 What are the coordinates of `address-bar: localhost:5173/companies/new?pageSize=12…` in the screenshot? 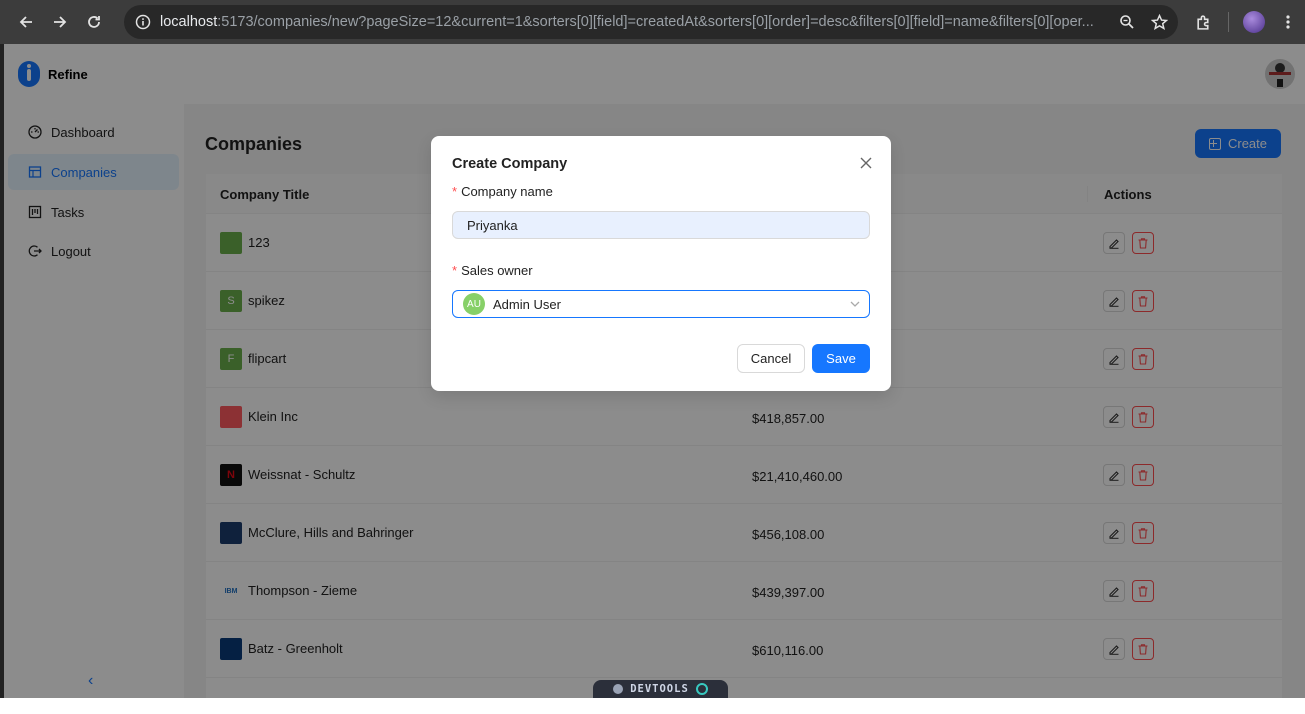 It's located at (651, 22).